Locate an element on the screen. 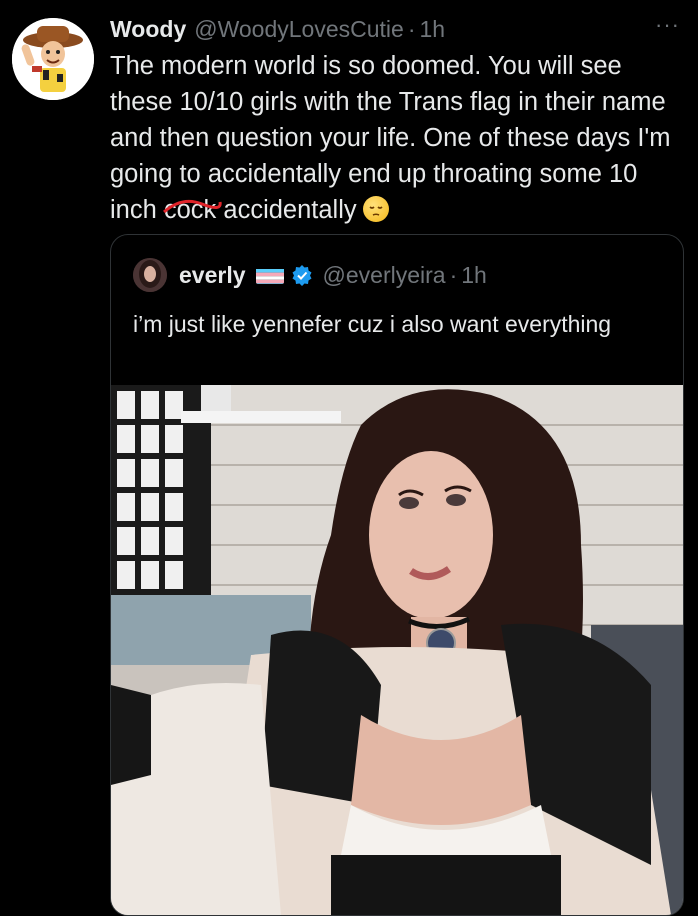 The image size is (698, 916). author-name: Woody is located at coordinates (148, 29).